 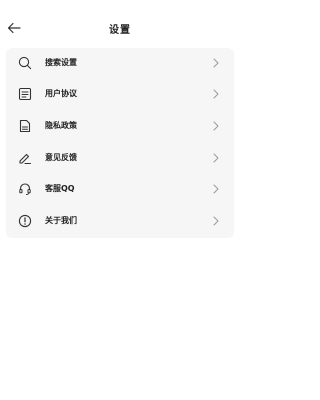 What do you see at coordinates (120, 158) in the screenshot?
I see `settings-item-feedback: 意见反馈` at bounding box center [120, 158].